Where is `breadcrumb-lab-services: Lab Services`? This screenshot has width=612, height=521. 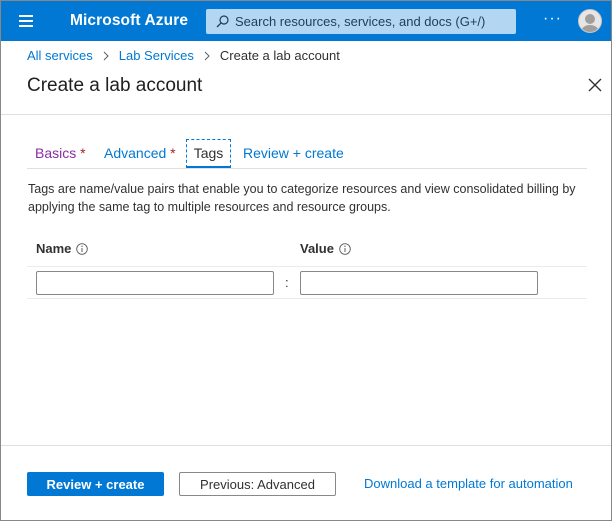
breadcrumb-lab-services: Lab Services is located at coordinates (156, 55).